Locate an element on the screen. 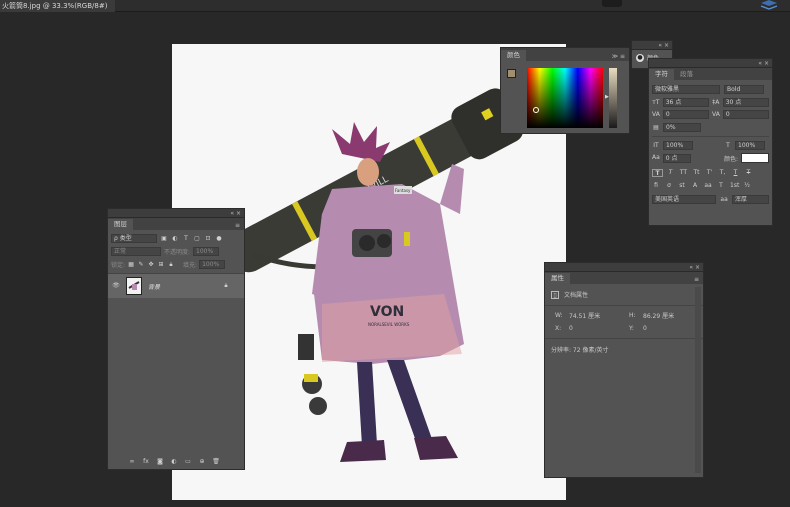  brightness-slider is located at coordinates (613, 98).